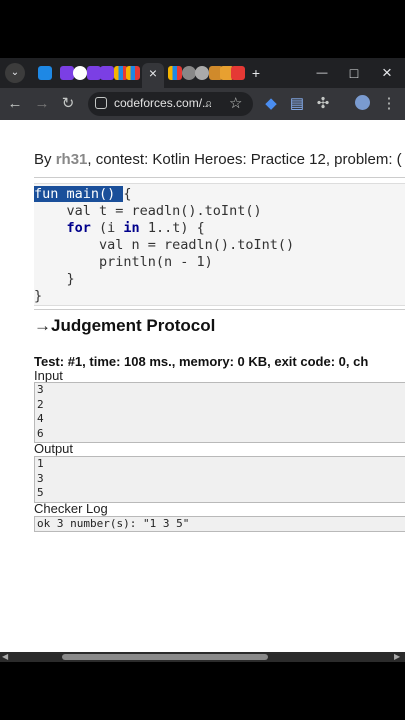 This screenshot has width=405, height=720. I want to click on active-tab-close-button: ×, so click(153, 75).